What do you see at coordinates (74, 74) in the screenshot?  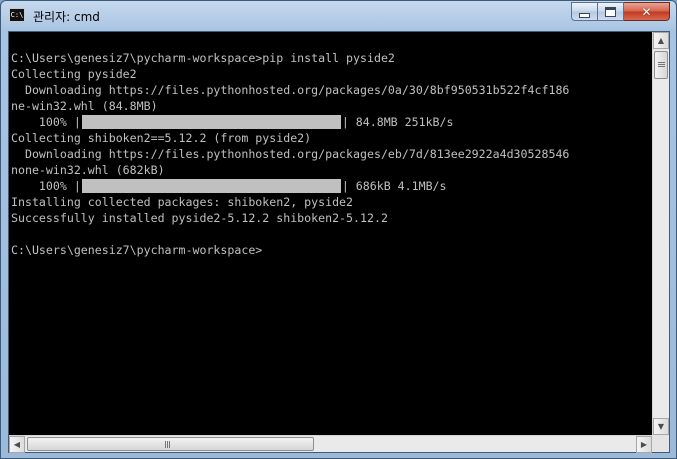 I see `console-line: Collecting pyside2` at bounding box center [74, 74].